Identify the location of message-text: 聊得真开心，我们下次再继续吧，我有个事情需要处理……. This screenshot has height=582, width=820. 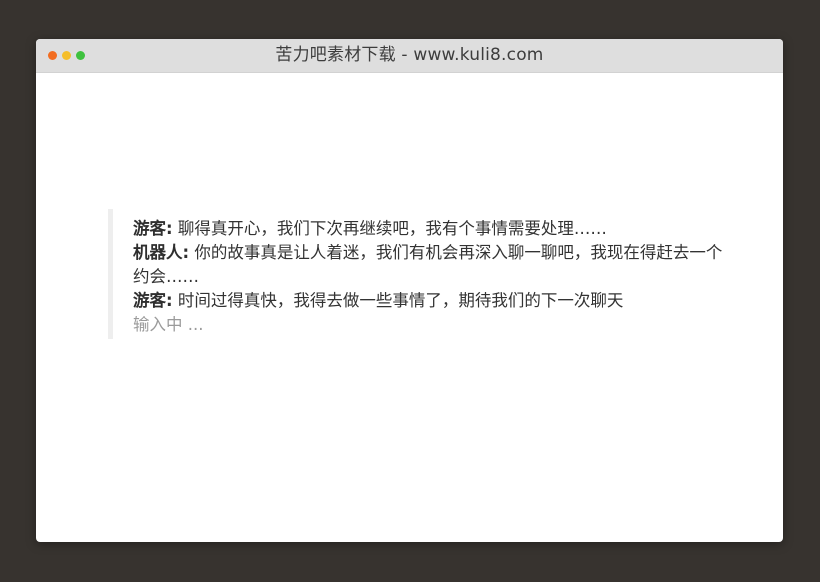
(392, 228).